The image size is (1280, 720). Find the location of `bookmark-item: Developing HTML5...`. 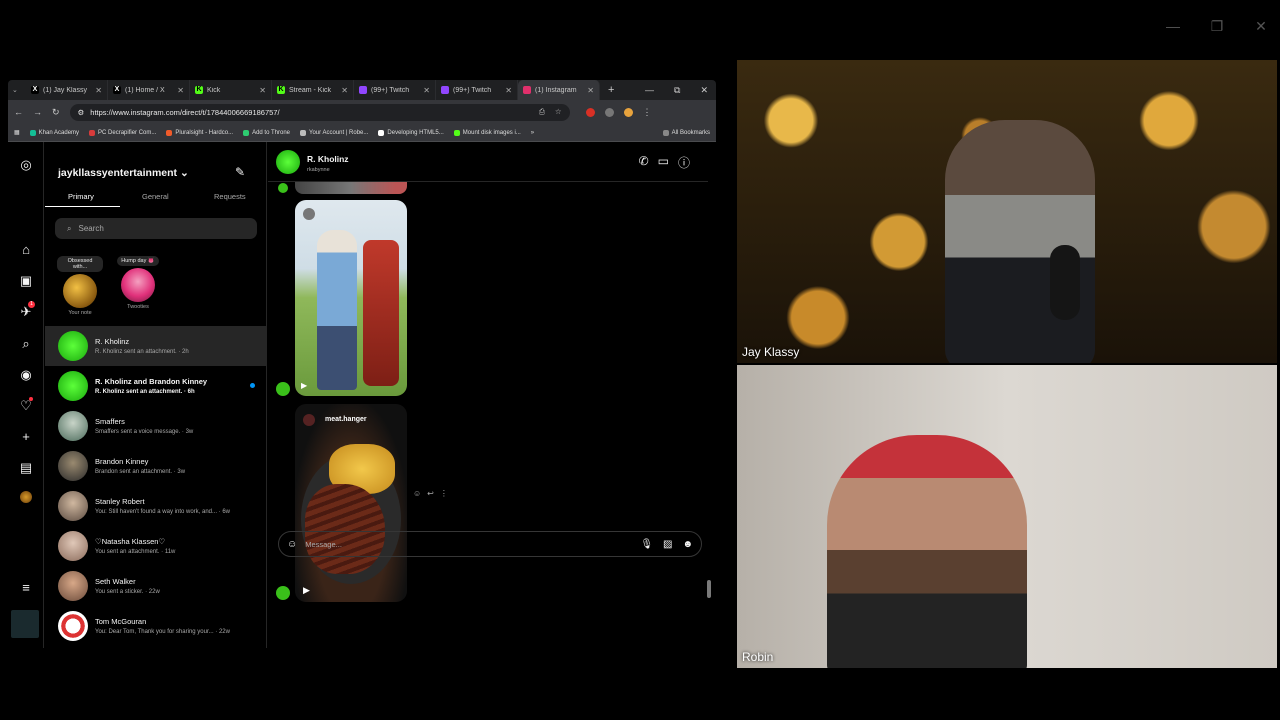

bookmark-item: Developing HTML5... is located at coordinates (411, 132).